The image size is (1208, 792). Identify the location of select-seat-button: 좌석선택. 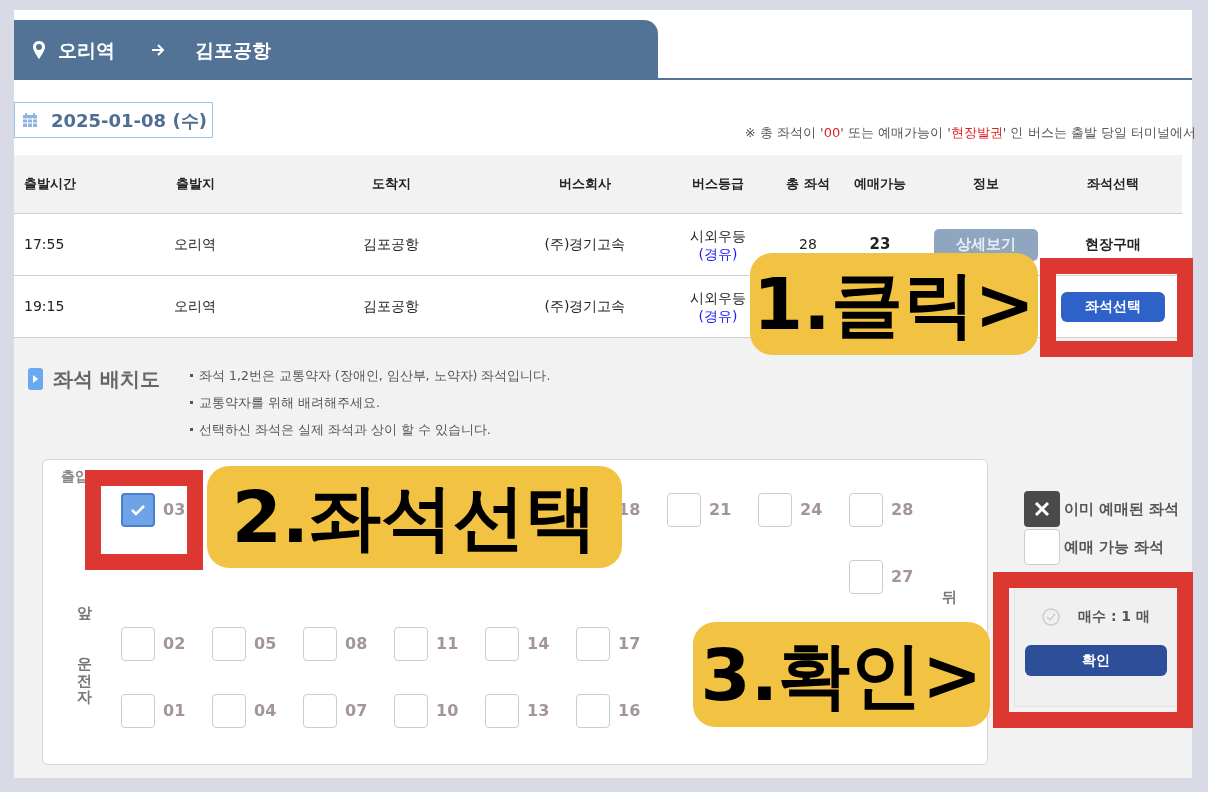
(1113, 306).